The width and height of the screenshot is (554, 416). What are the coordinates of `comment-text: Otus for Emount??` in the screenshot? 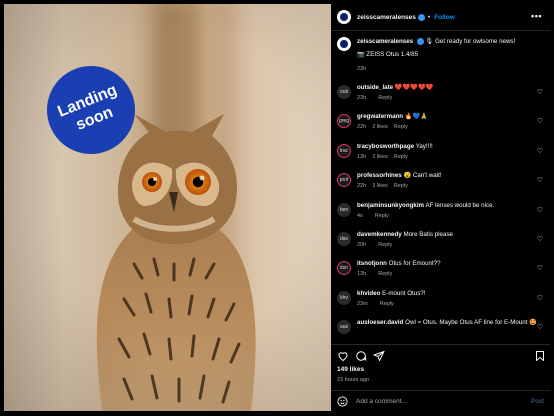 It's located at (414, 264).